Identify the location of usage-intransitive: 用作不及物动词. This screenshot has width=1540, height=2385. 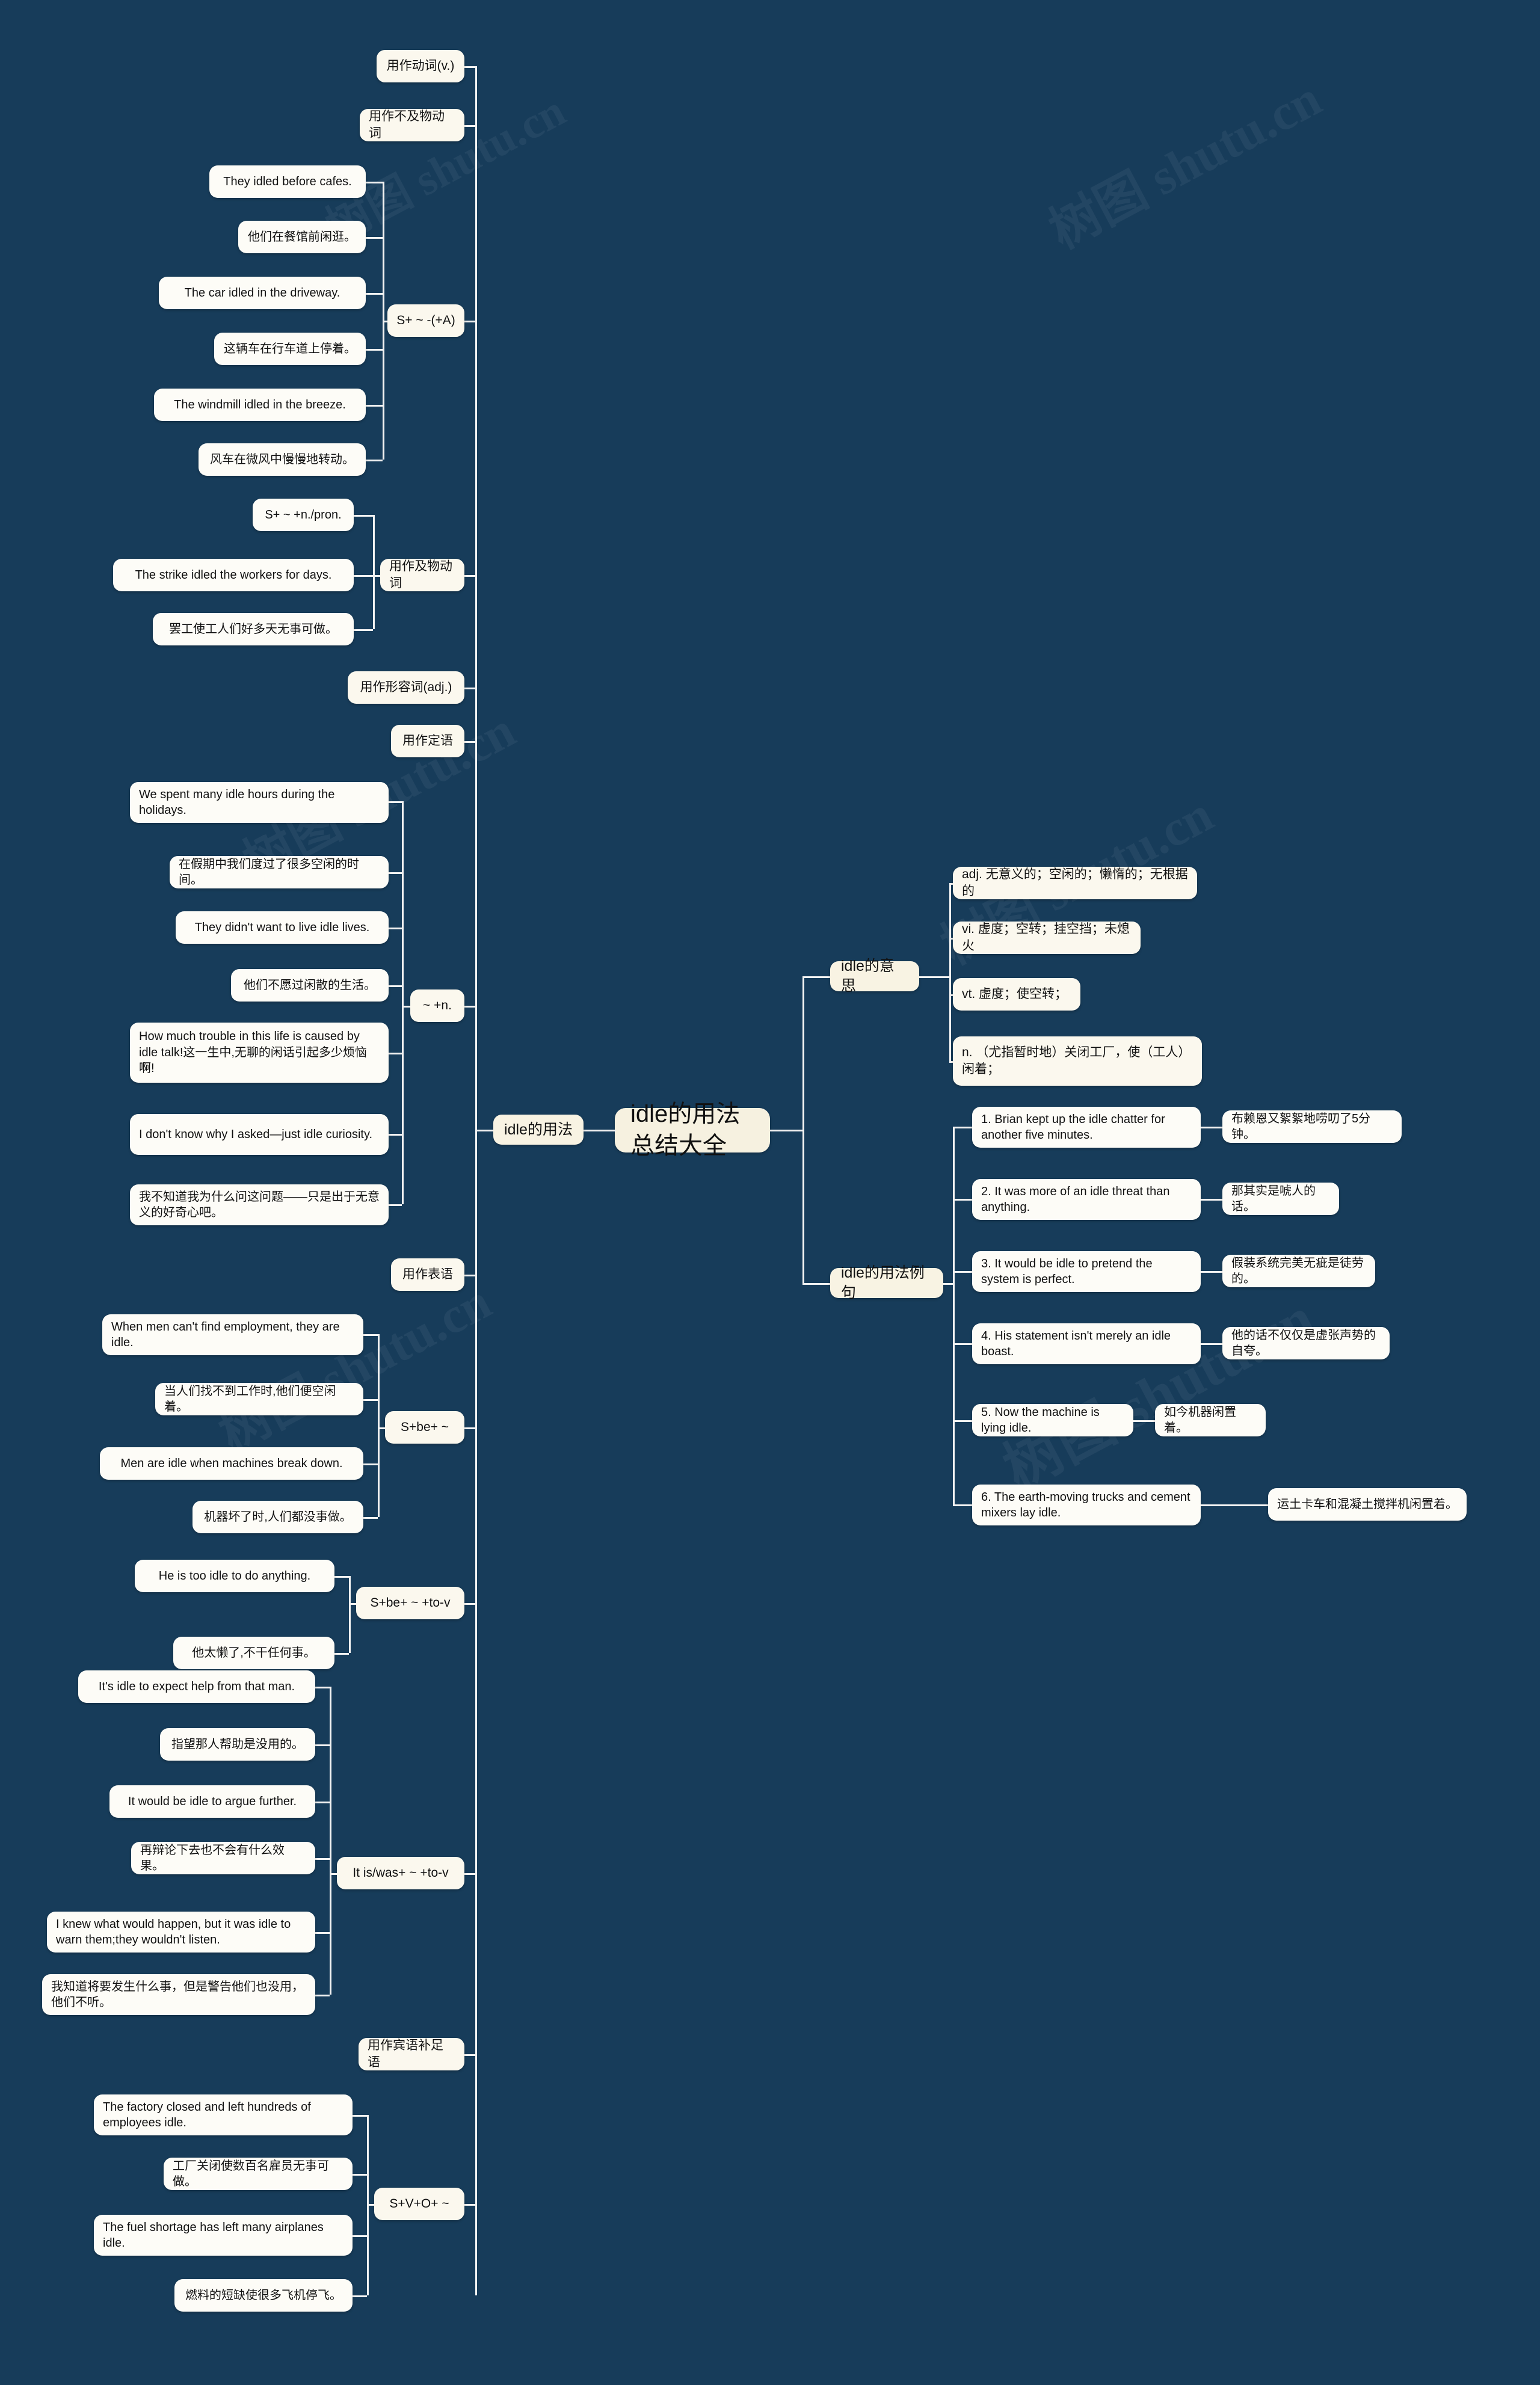
(412, 125).